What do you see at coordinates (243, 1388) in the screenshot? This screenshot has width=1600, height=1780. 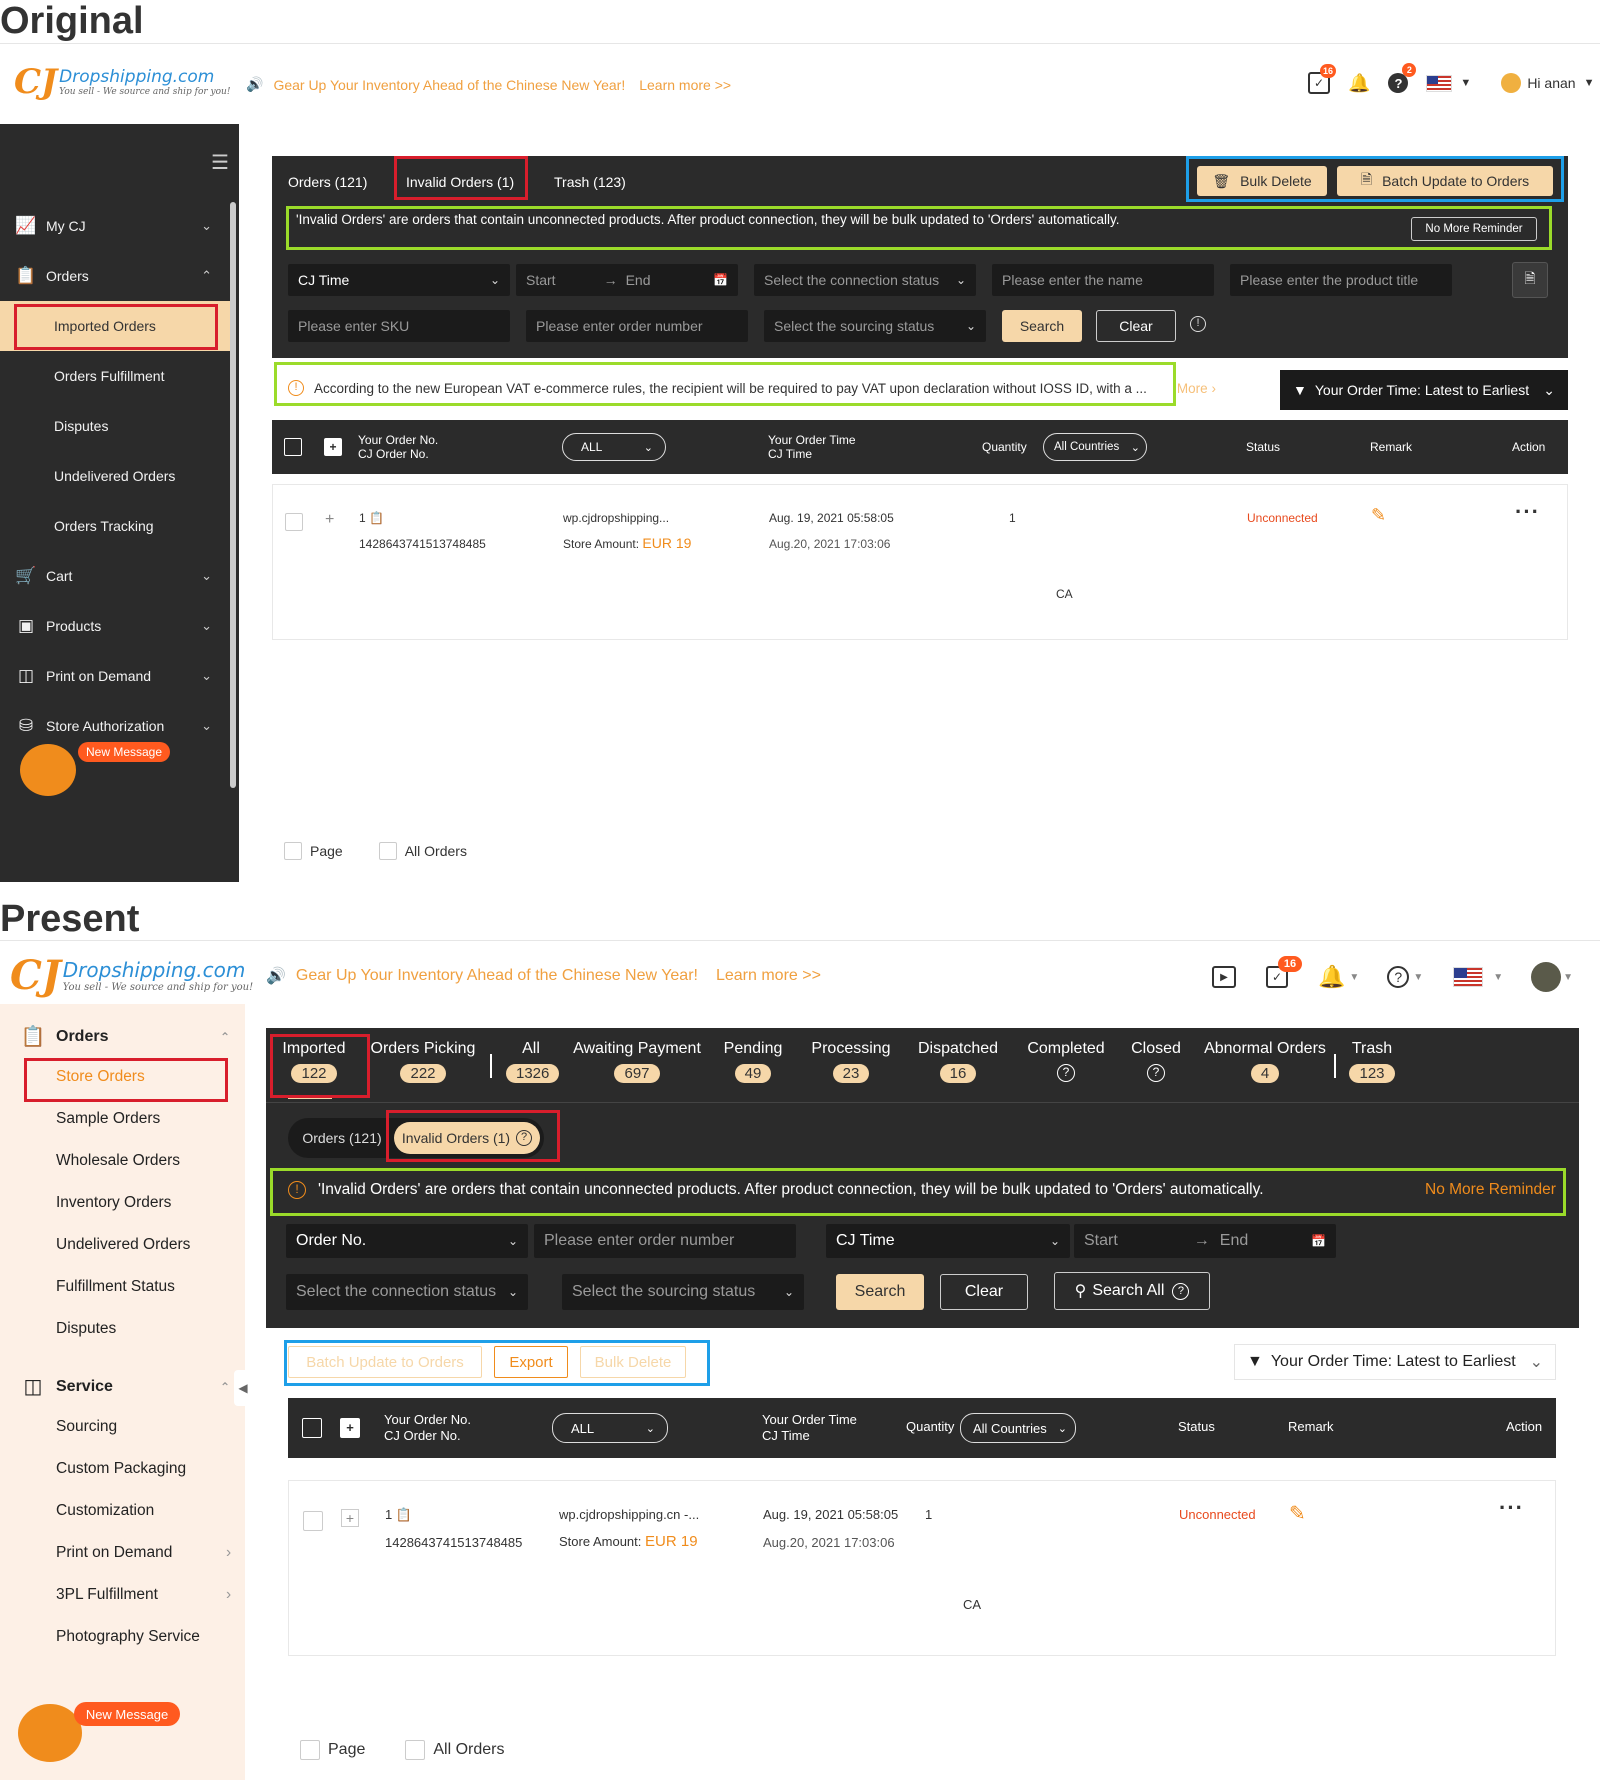 I see `sidebar-collapse-handle: ◀` at bounding box center [243, 1388].